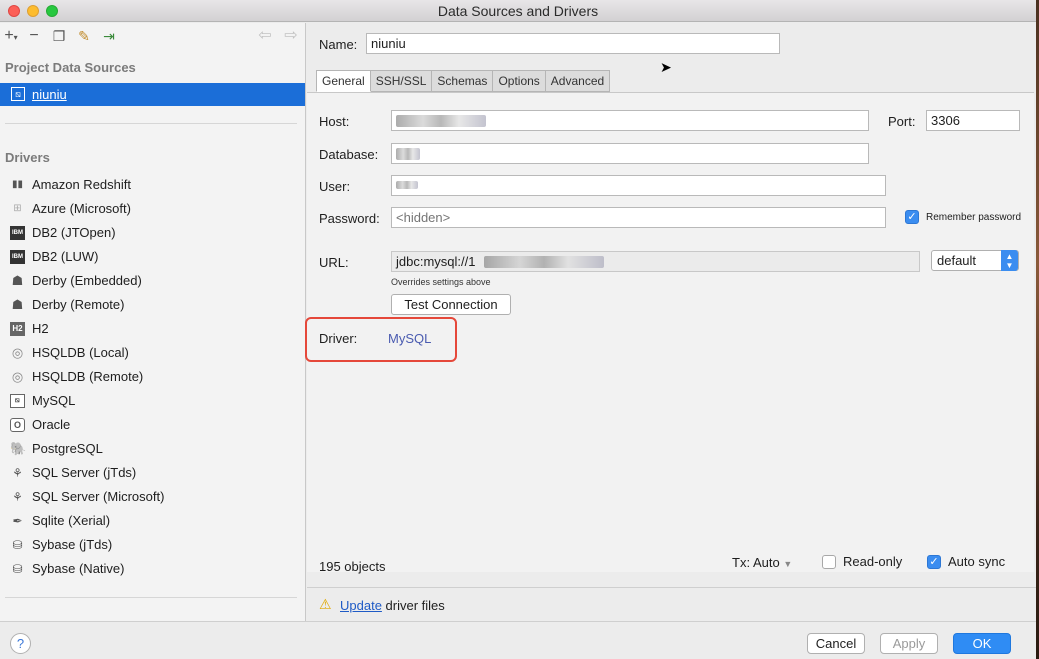 The height and width of the screenshot is (659, 1039). I want to click on driver-item-hsqldb-remote: ◎ HSQLDB (Remote), so click(152, 377).